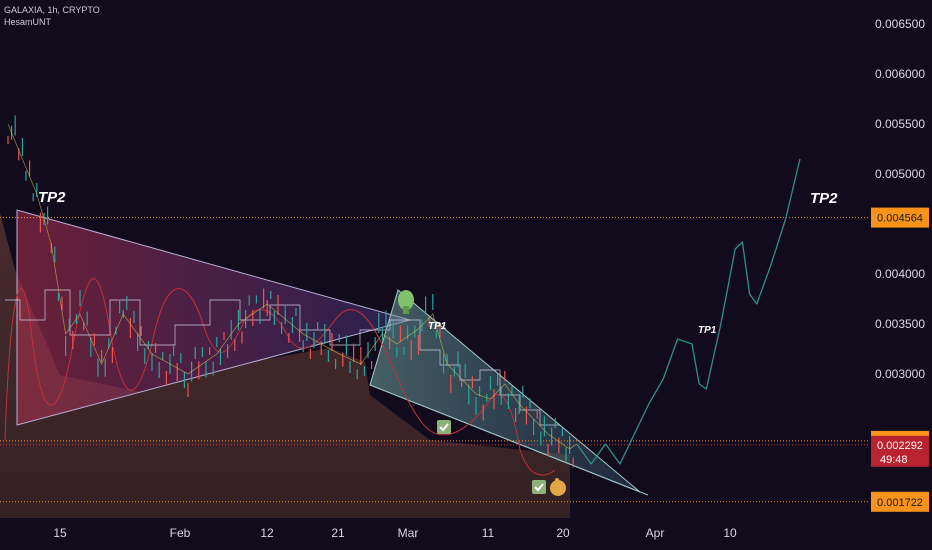 The height and width of the screenshot is (550, 932). What do you see at coordinates (900, 324) in the screenshot?
I see `y-tick-label: 0.003500` at bounding box center [900, 324].